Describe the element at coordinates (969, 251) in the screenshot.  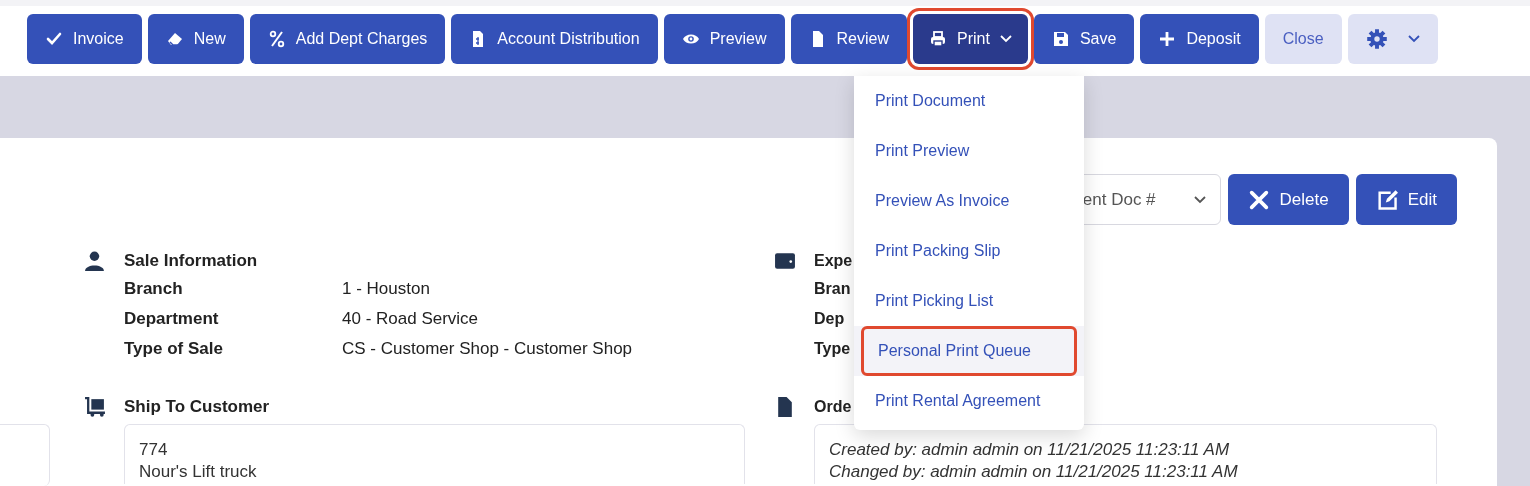
I see `menu-item: Print Packing Slip` at that location.